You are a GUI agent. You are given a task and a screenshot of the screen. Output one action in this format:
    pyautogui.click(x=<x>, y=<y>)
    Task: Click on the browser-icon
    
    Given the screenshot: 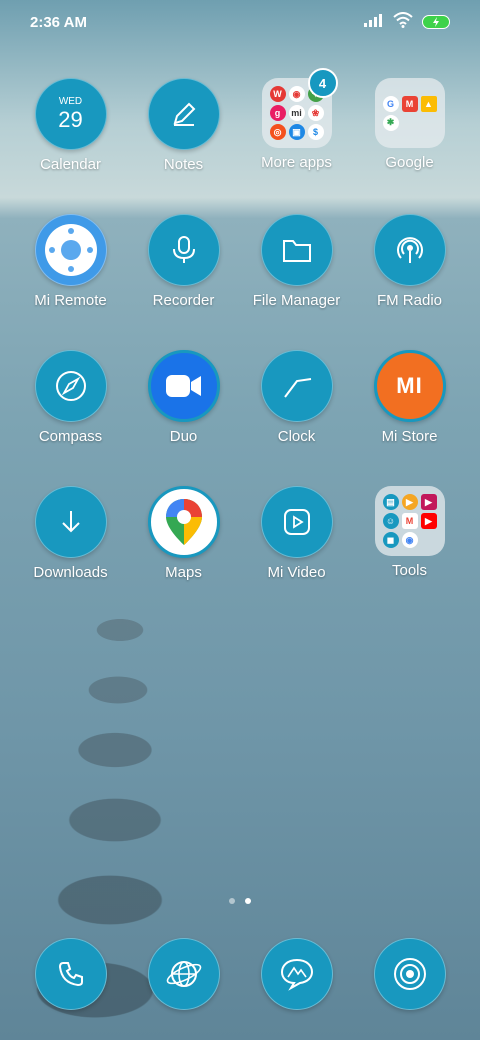 What is the action you would take?
    pyautogui.click(x=183, y=974)
    